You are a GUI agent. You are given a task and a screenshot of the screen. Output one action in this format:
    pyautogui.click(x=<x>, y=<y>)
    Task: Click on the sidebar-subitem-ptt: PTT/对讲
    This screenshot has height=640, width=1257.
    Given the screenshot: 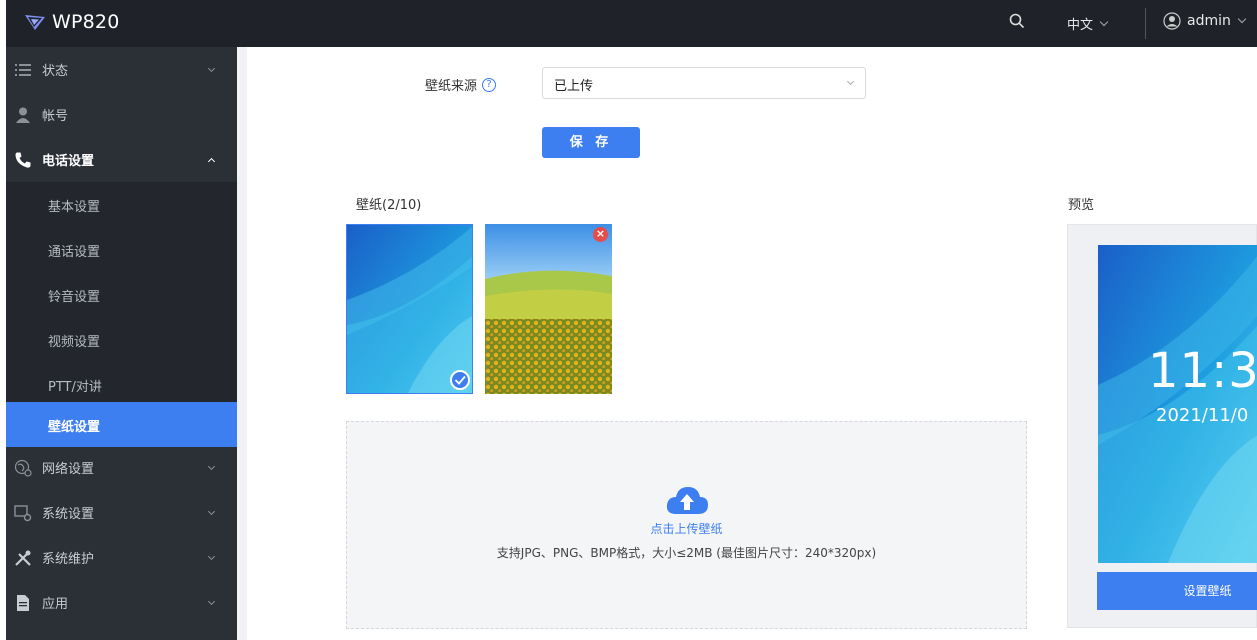 What is the action you would take?
    pyautogui.click(x=118, y=384)
    